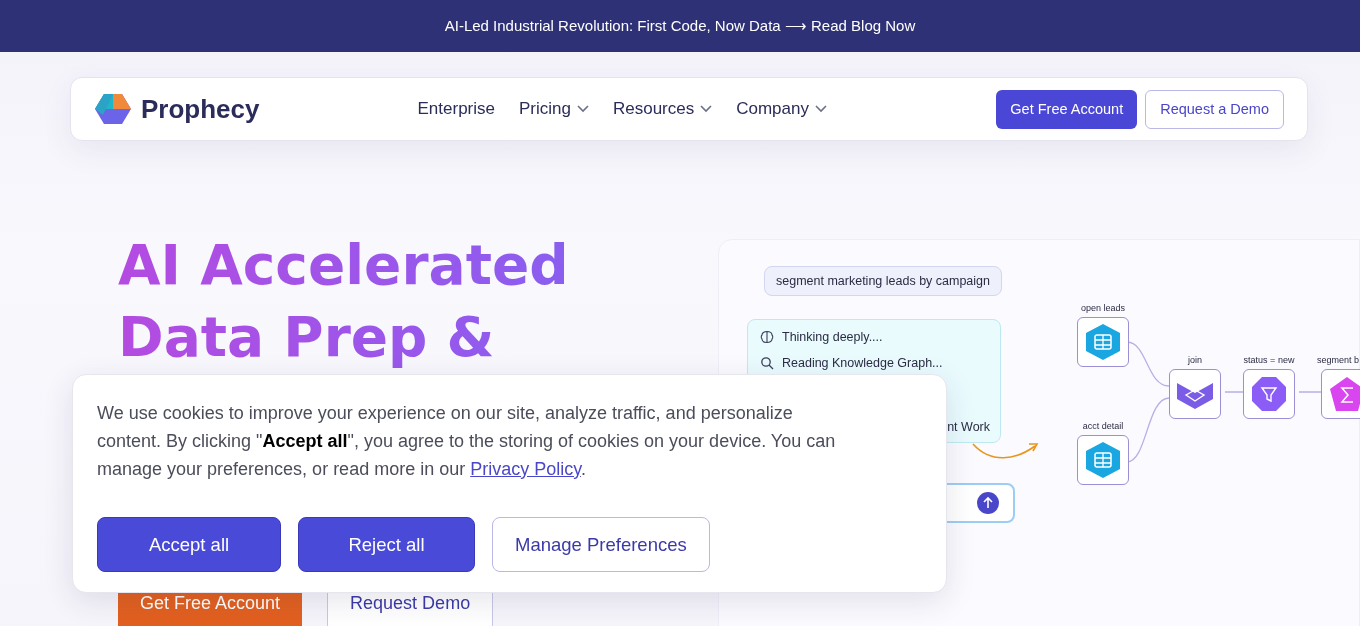  I want to click on logo-icon, so click(113, 109).